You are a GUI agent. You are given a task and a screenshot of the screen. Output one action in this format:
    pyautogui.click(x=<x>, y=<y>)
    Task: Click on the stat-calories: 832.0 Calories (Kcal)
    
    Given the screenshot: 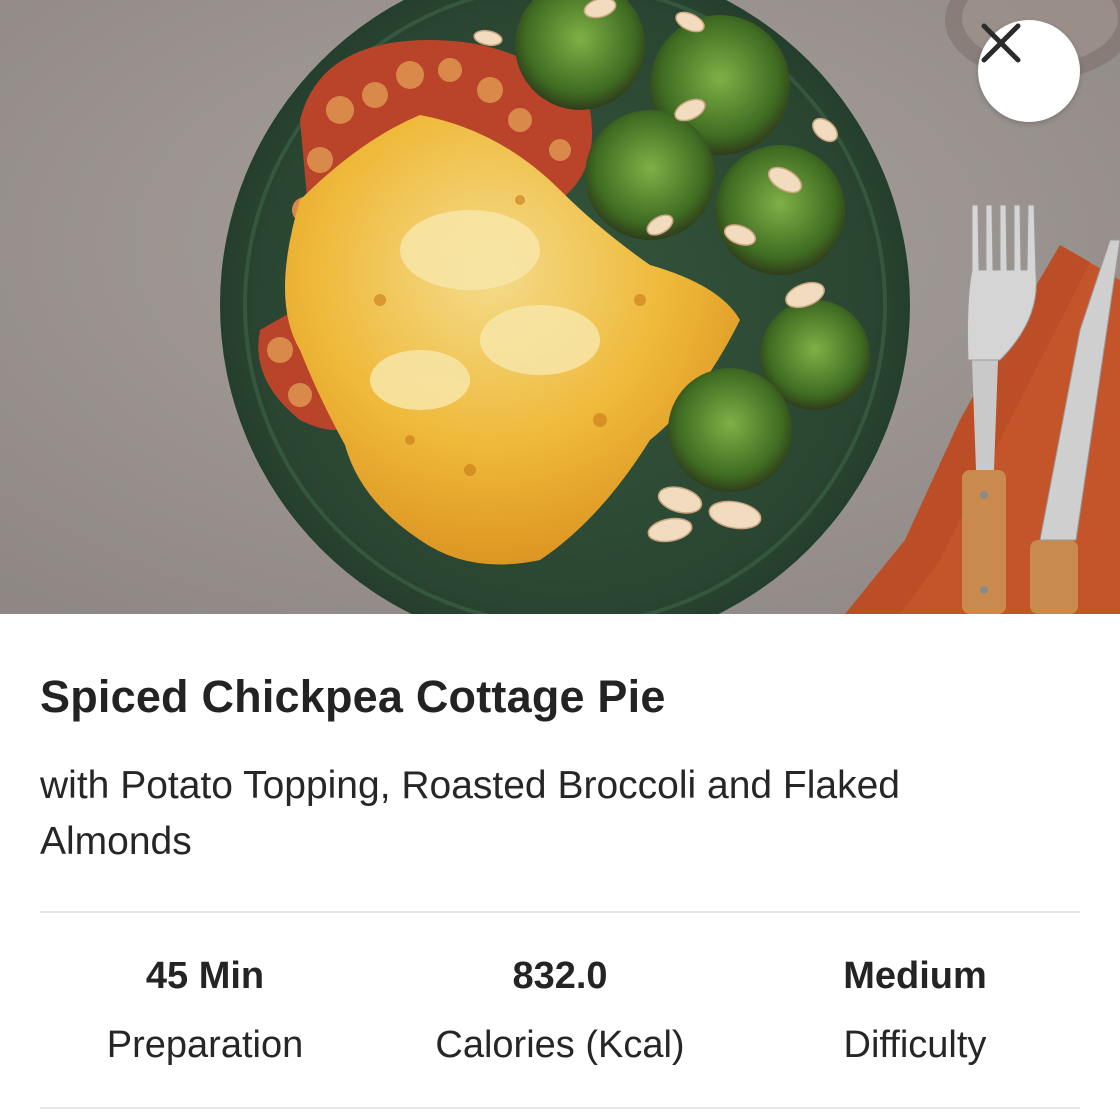 What is the action you would take?
    pyautogui.click(x=560, y=1011)
    